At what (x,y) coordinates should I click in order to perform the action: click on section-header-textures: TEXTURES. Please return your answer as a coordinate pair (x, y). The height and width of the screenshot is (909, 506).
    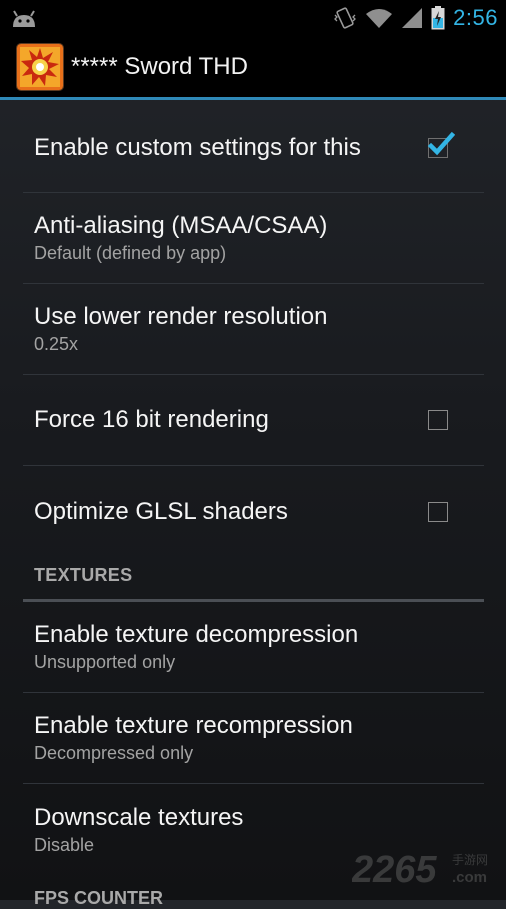
    Looking at the image, I should click on (253, 579).